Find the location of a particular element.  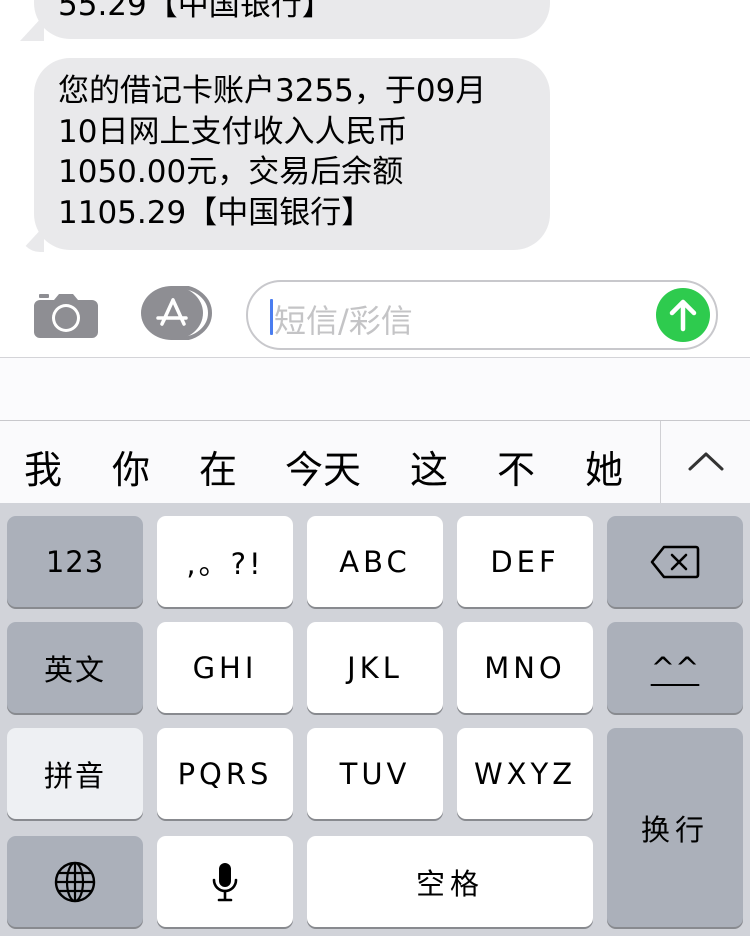

key-emoticon: ^^ is located at coordinates (675, 667).